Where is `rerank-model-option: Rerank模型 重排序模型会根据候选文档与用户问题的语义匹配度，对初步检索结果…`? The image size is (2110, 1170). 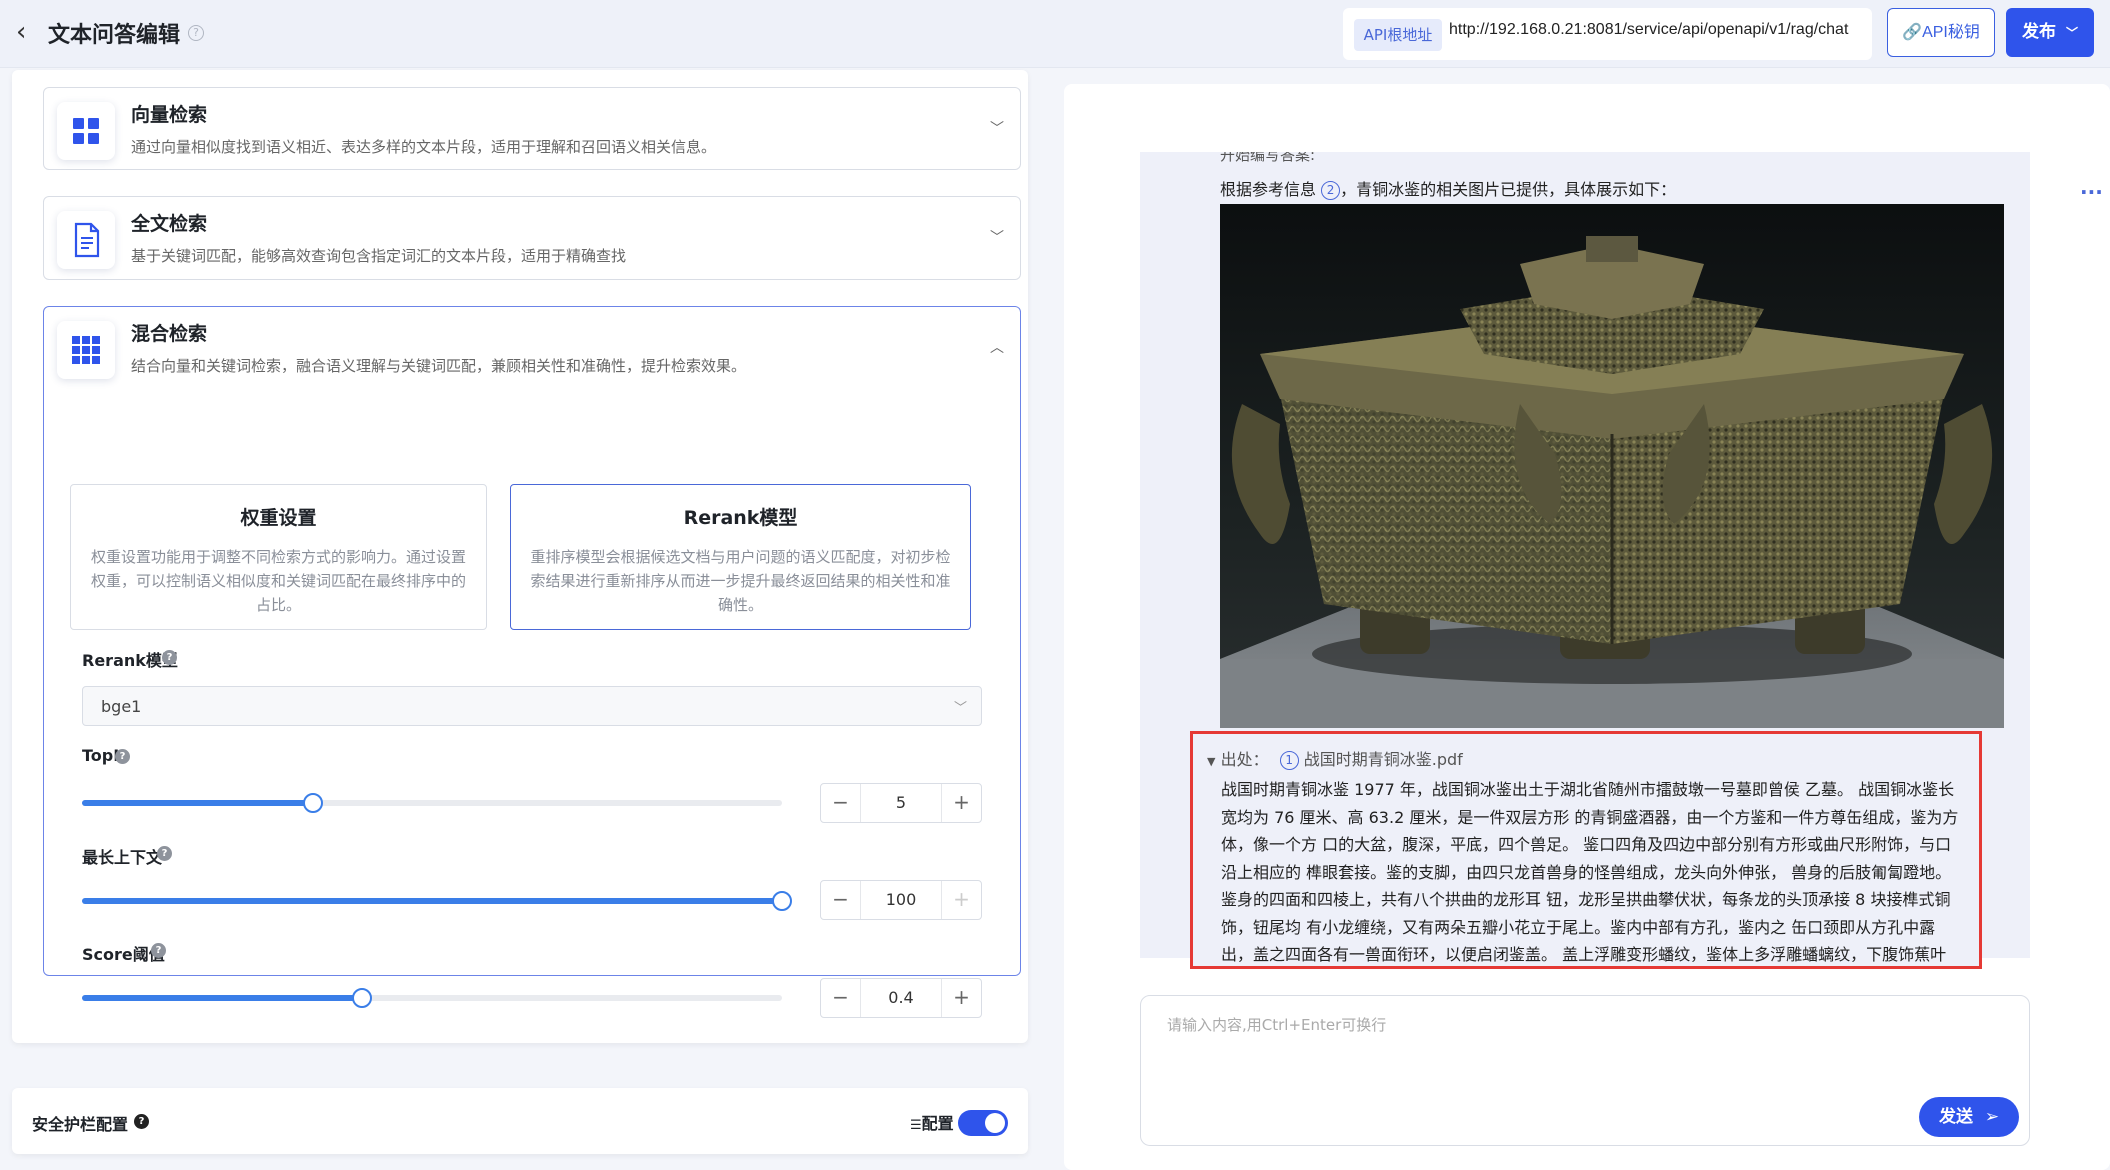
rerank-model-option: Rerank模型 重排序模型会根据候选文档与用户问题的语义匹配度，对初步检索结果… is located at coordinates (740, 557).